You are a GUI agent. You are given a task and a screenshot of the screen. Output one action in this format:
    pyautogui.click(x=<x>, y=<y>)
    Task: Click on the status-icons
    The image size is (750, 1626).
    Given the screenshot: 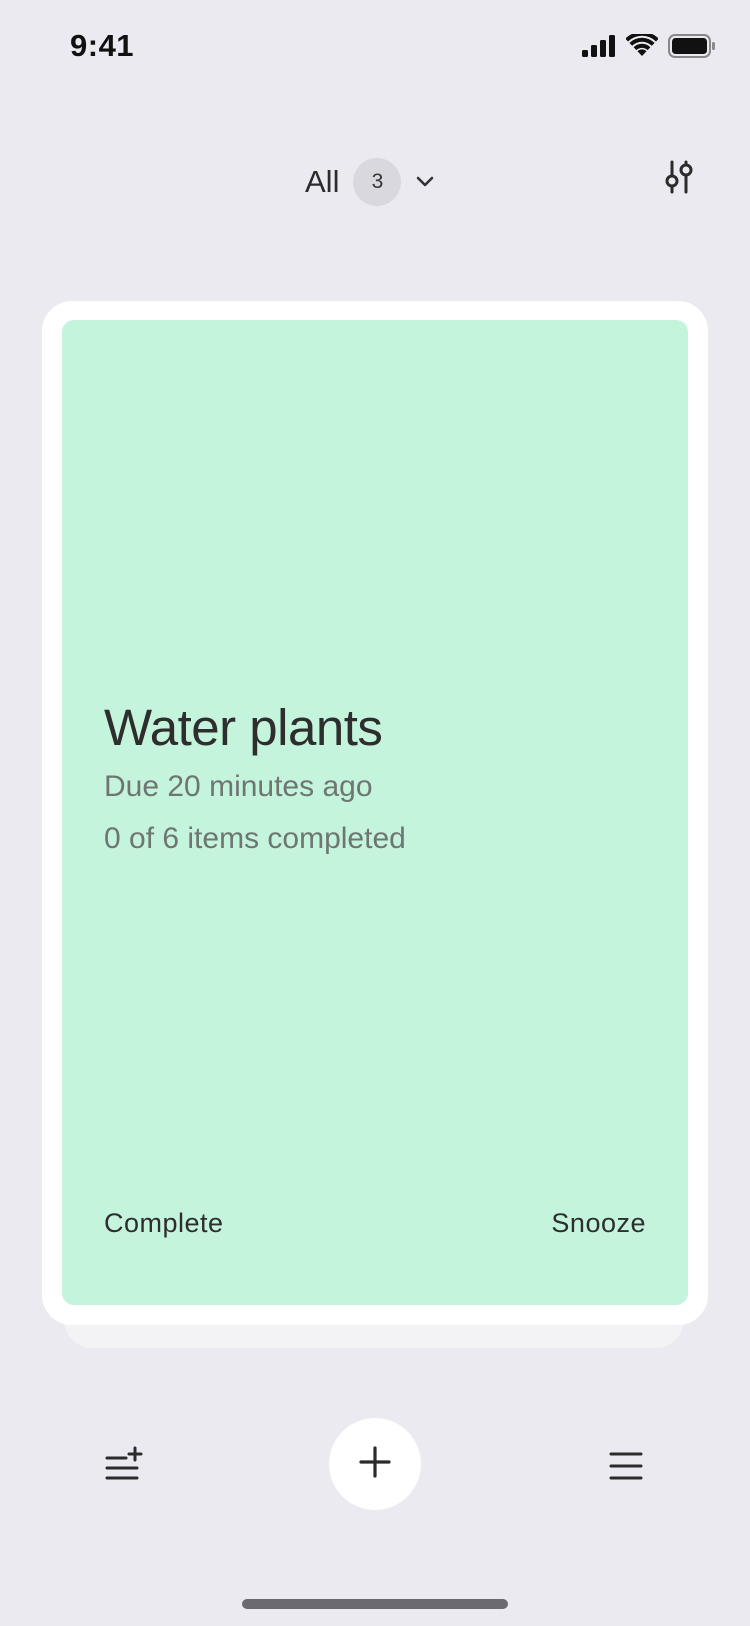 What is the action you would take?
    pyautogui.click(x=649, y=47)
    